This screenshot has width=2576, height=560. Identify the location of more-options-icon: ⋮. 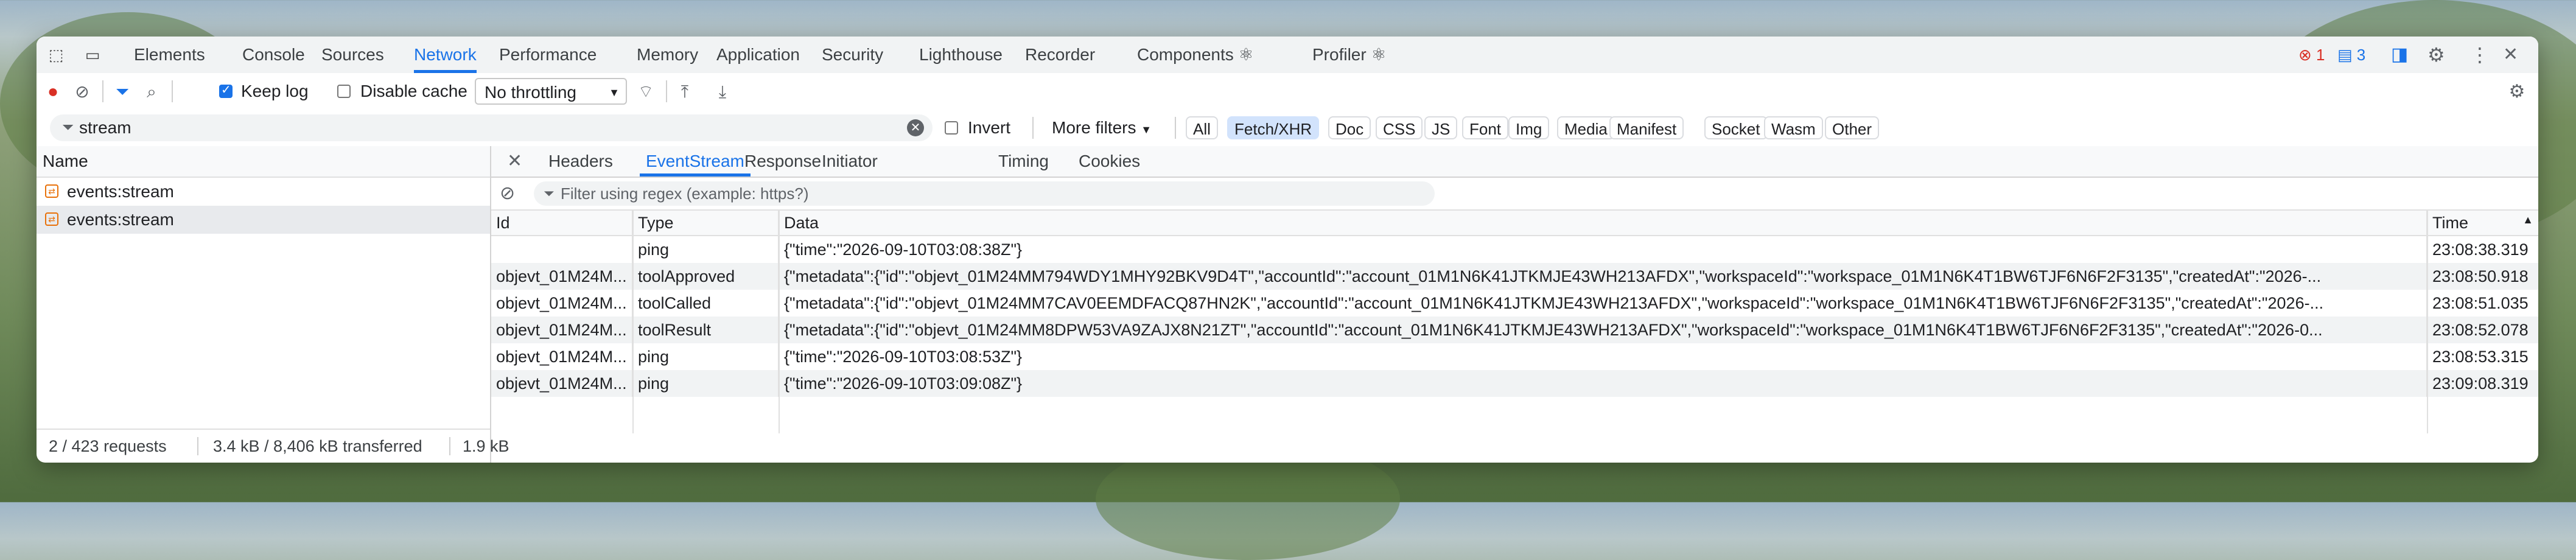
(2480, 55).